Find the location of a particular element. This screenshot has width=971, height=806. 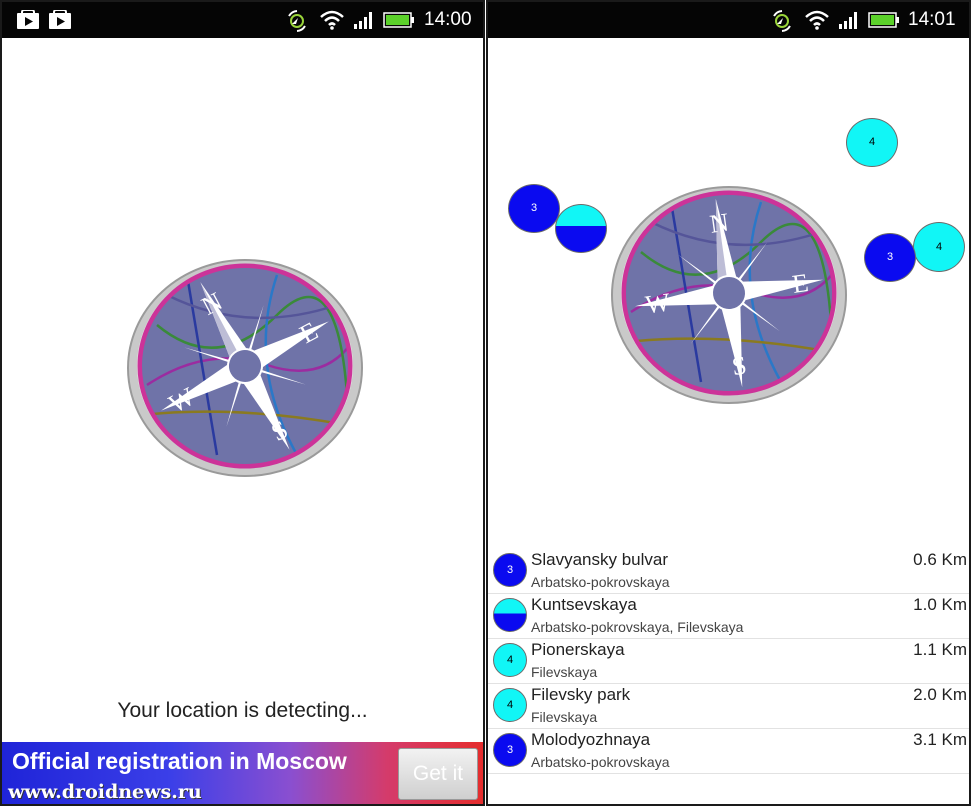

station-name: Molodyozhnaya is located at coordinates (591, 739).